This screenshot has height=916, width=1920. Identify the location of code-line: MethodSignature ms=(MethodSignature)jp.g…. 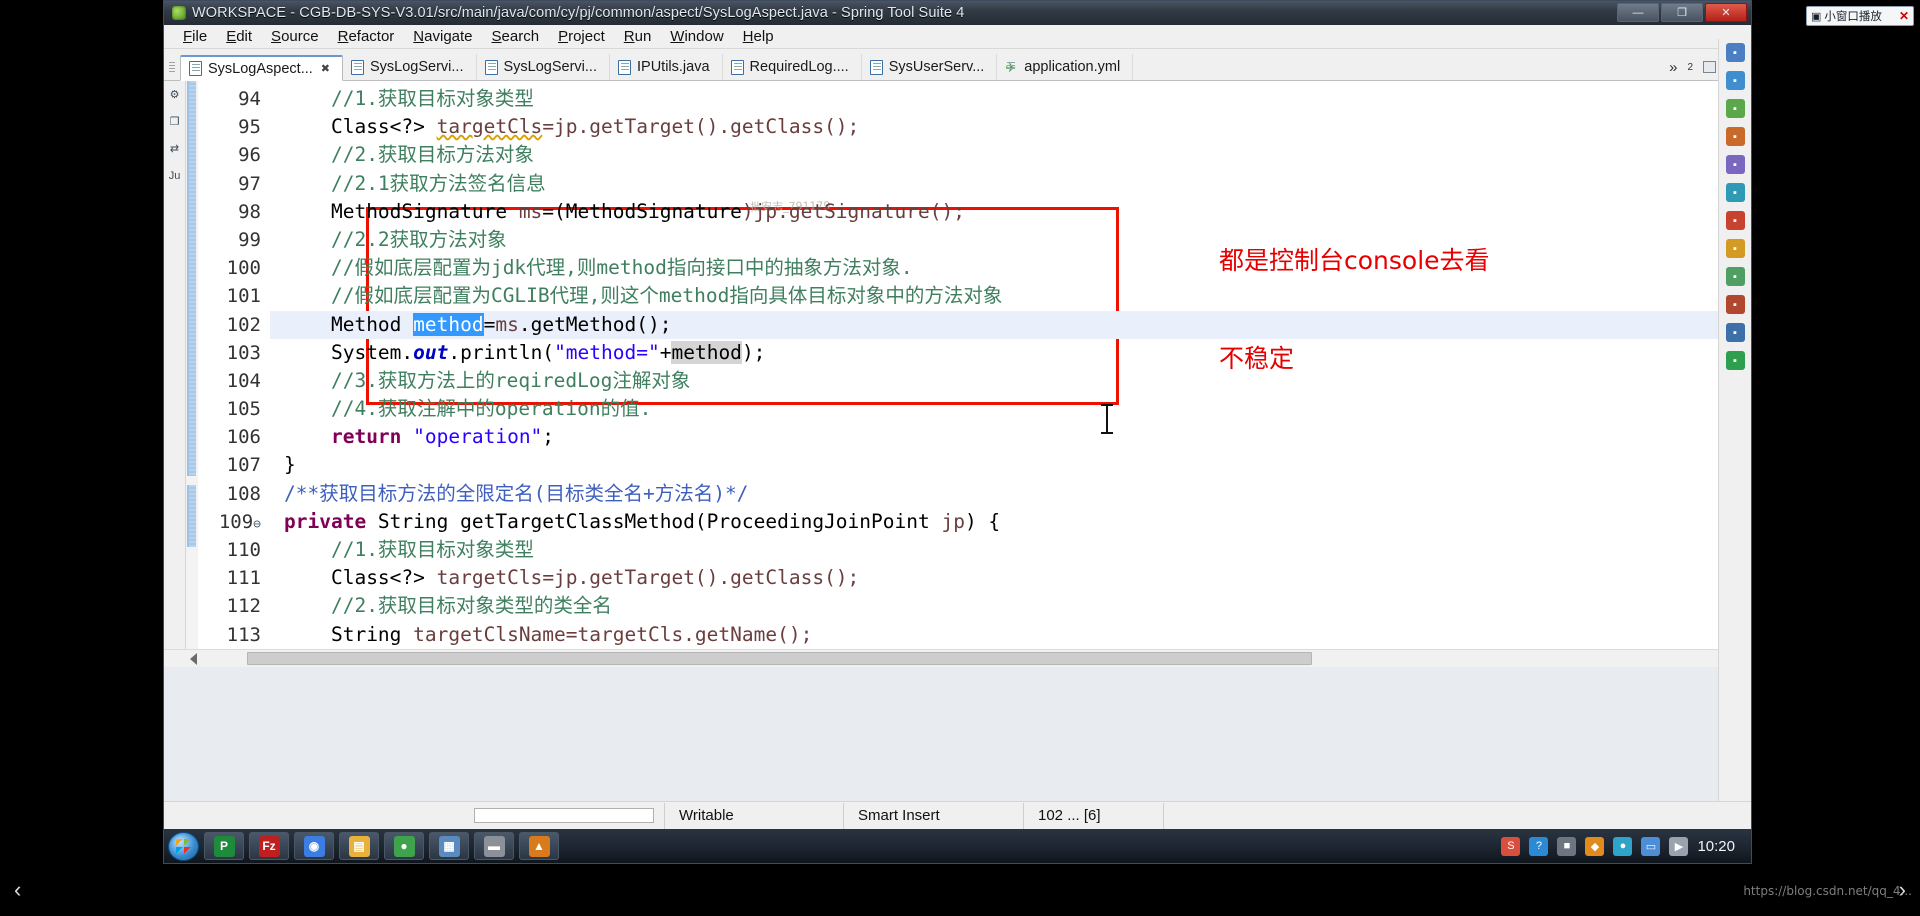
(1000, 212).